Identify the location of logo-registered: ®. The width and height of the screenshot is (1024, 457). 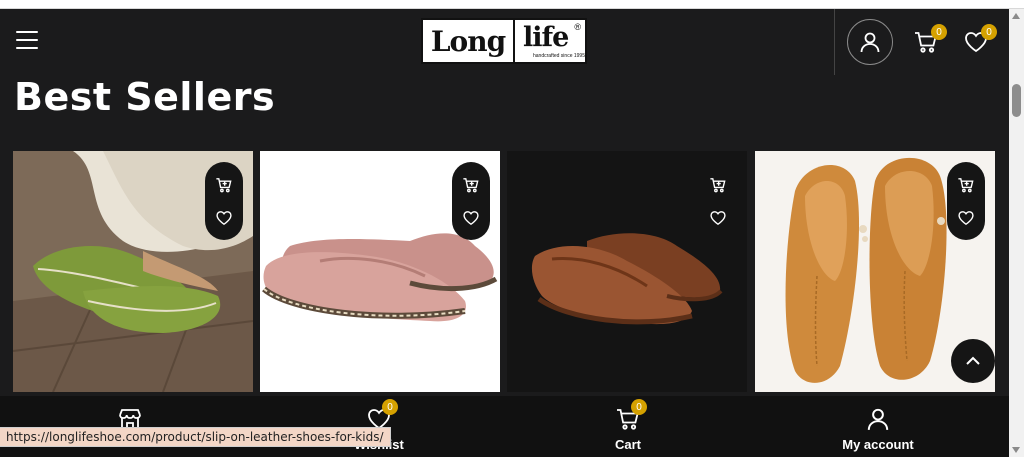
(577, 27).